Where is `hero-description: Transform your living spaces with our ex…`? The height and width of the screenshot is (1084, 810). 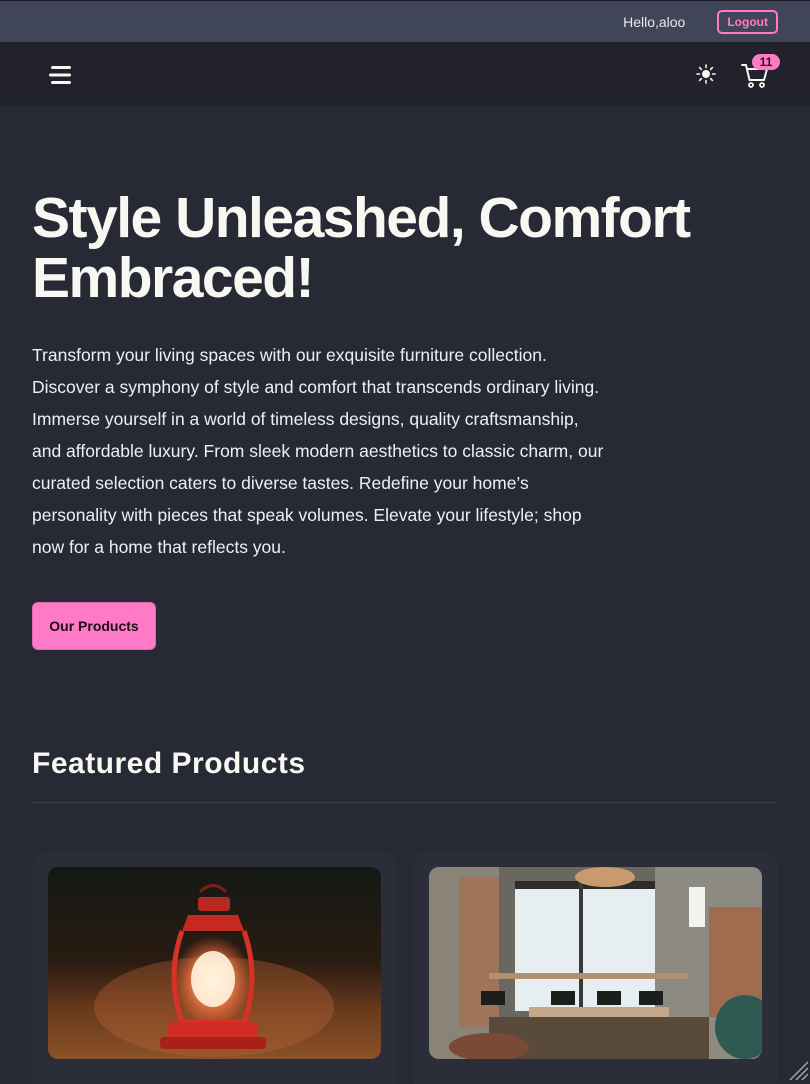 hero-description: Transform your living spaces with our ex… is located at coordinates (318, 451).